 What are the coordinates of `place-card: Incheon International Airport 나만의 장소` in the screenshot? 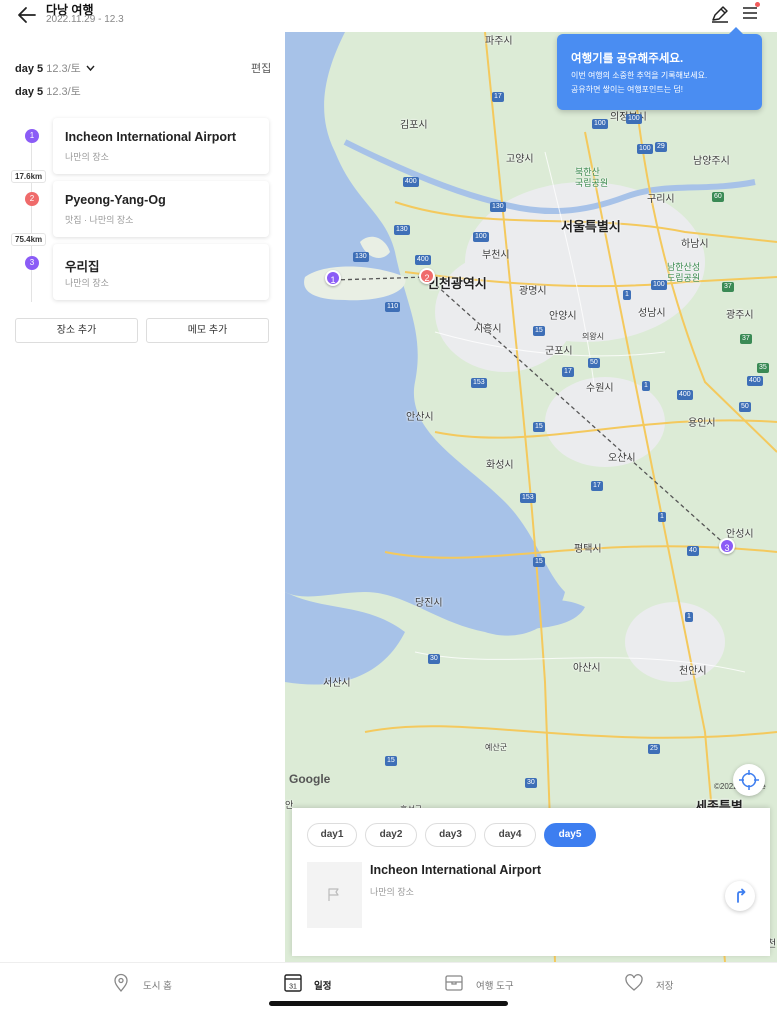 It's located at (161, 146).